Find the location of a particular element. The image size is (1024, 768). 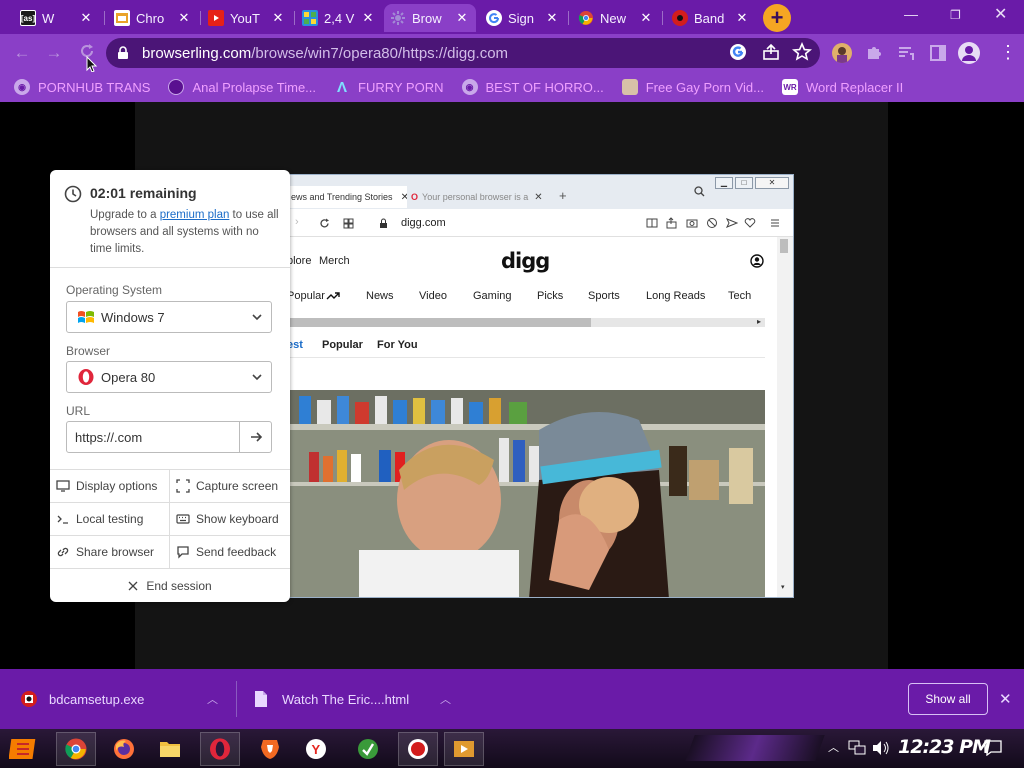

capture-screen-button: Capture screen is located at coordinates (230, 486).